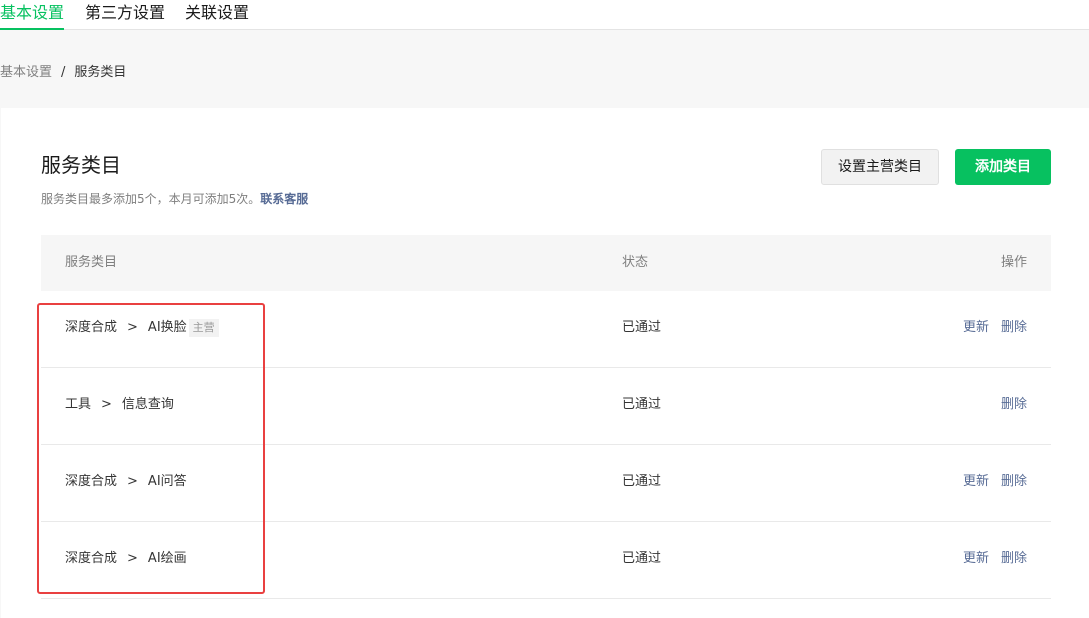 The height and width of the screenshot is (618, 1089). Describe the element at coordinates (284, 199) in the screenshot. I see `contact-support-link: 联系客服` at that location.